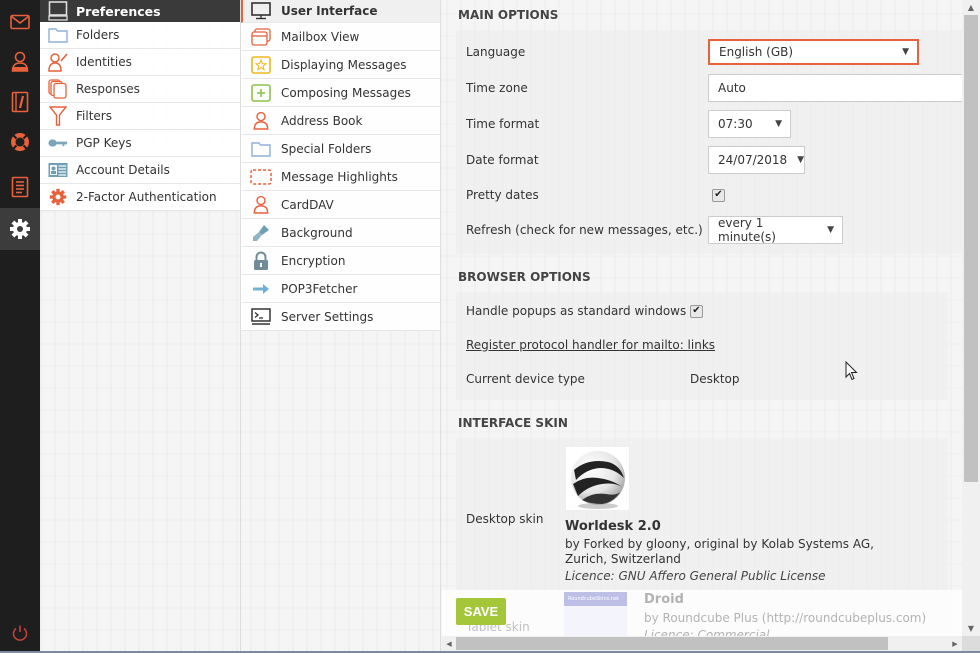  I want to click on pref-item-responses: Responses, so click(140, 89).